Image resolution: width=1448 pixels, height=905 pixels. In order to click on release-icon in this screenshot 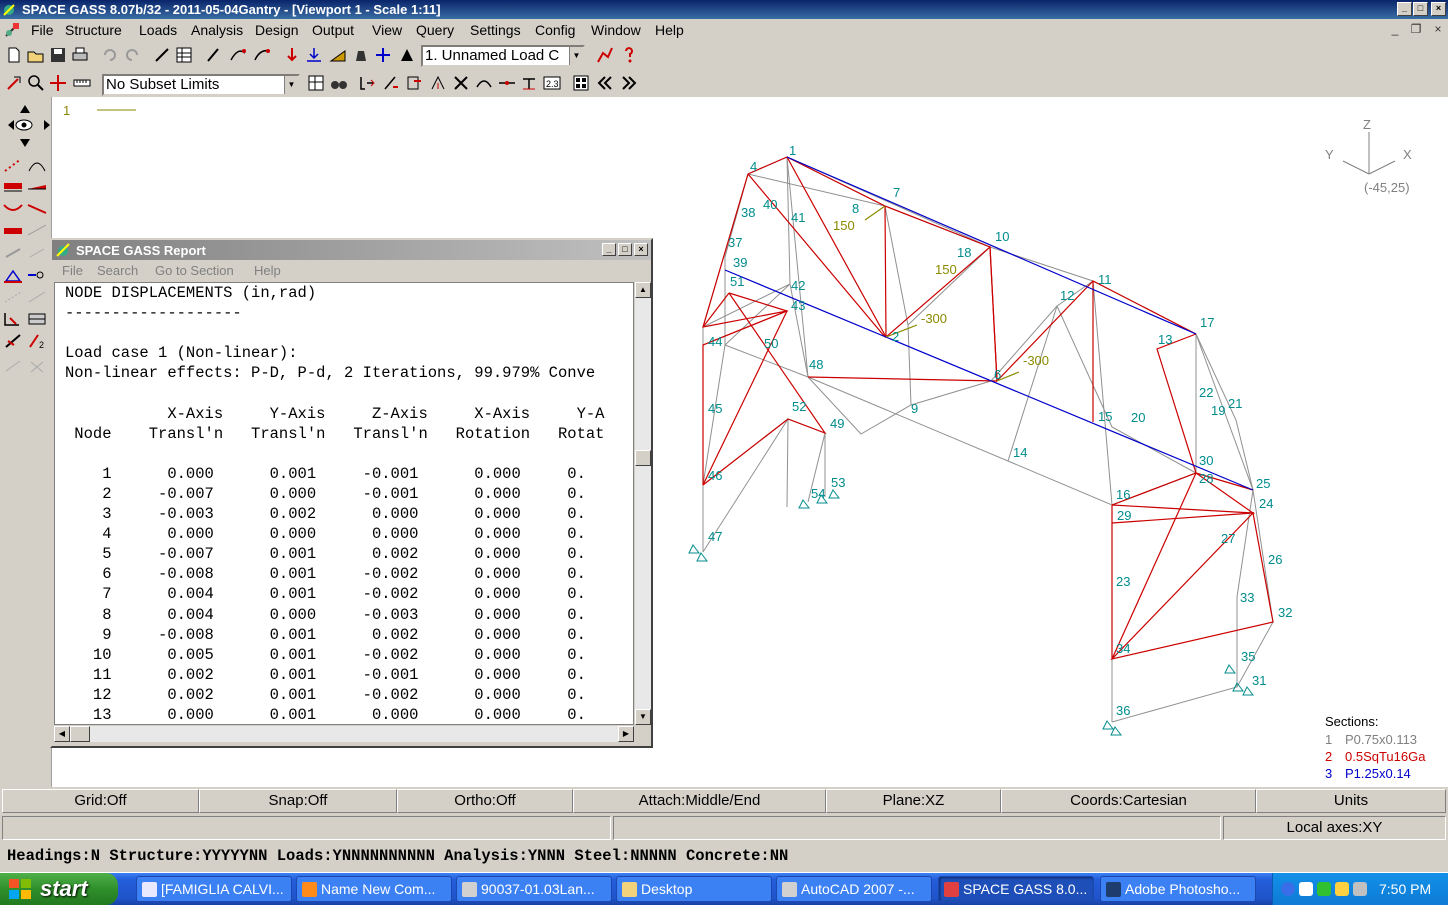, I will do `click(37, 319)`.